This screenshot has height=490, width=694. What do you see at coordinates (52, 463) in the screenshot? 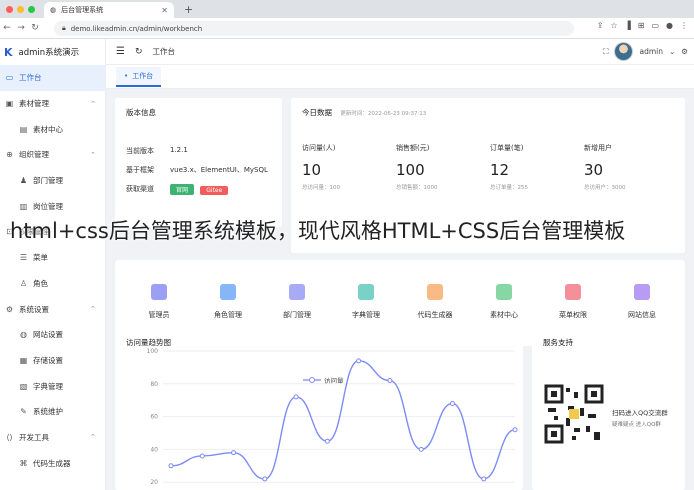
I see `sidebar-item: ⌘ 代码生成器` at bounding box center [52, 463].